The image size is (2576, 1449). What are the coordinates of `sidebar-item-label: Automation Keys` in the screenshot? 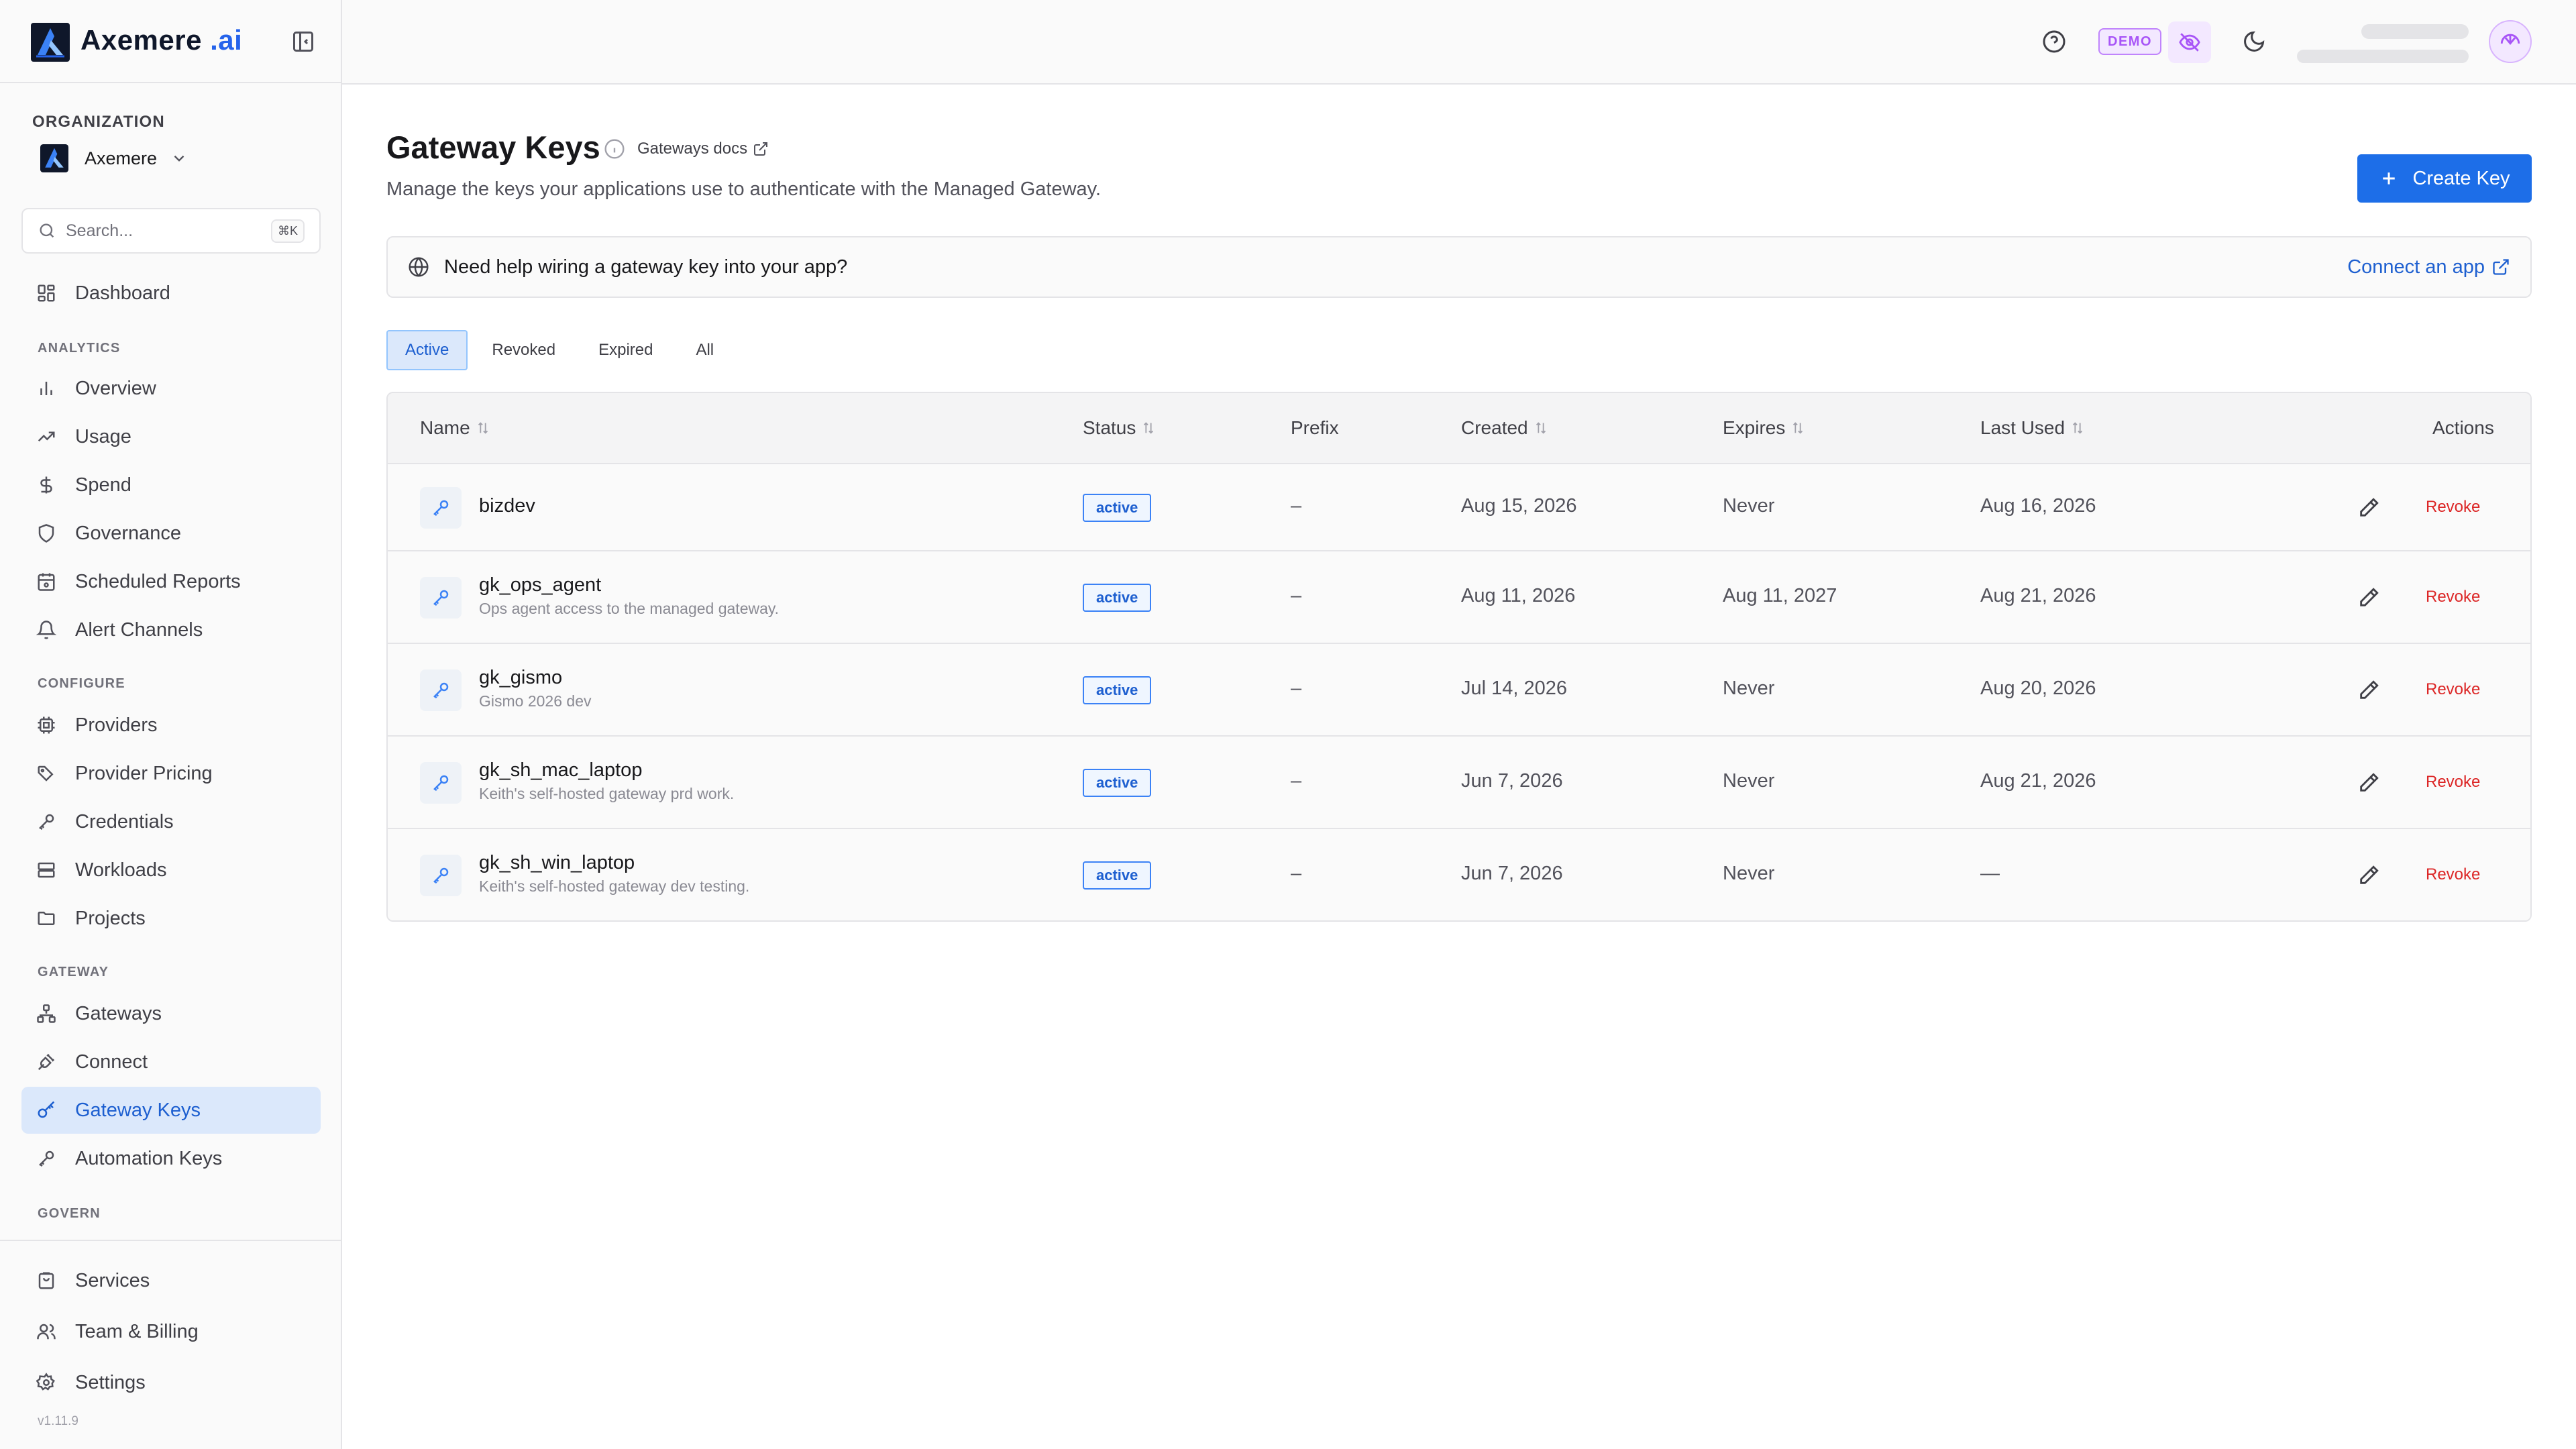 It's located at (149, 1158).